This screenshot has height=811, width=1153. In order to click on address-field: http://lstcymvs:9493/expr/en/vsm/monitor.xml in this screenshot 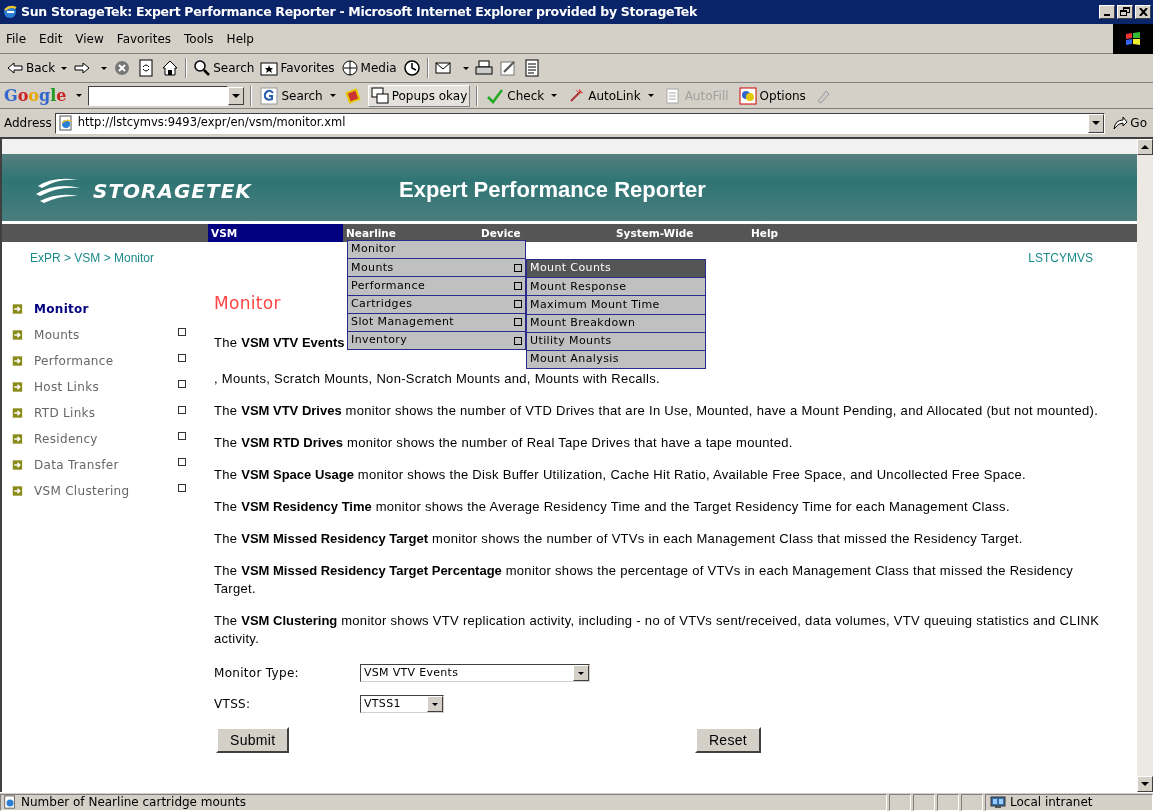, I will do `click(580, 123)`.